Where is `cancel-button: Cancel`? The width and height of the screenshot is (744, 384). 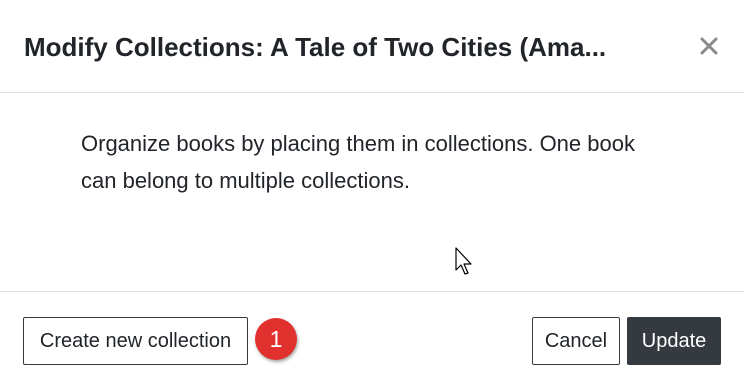 cancel-button: Cancel is located at coordinates (576, 341).